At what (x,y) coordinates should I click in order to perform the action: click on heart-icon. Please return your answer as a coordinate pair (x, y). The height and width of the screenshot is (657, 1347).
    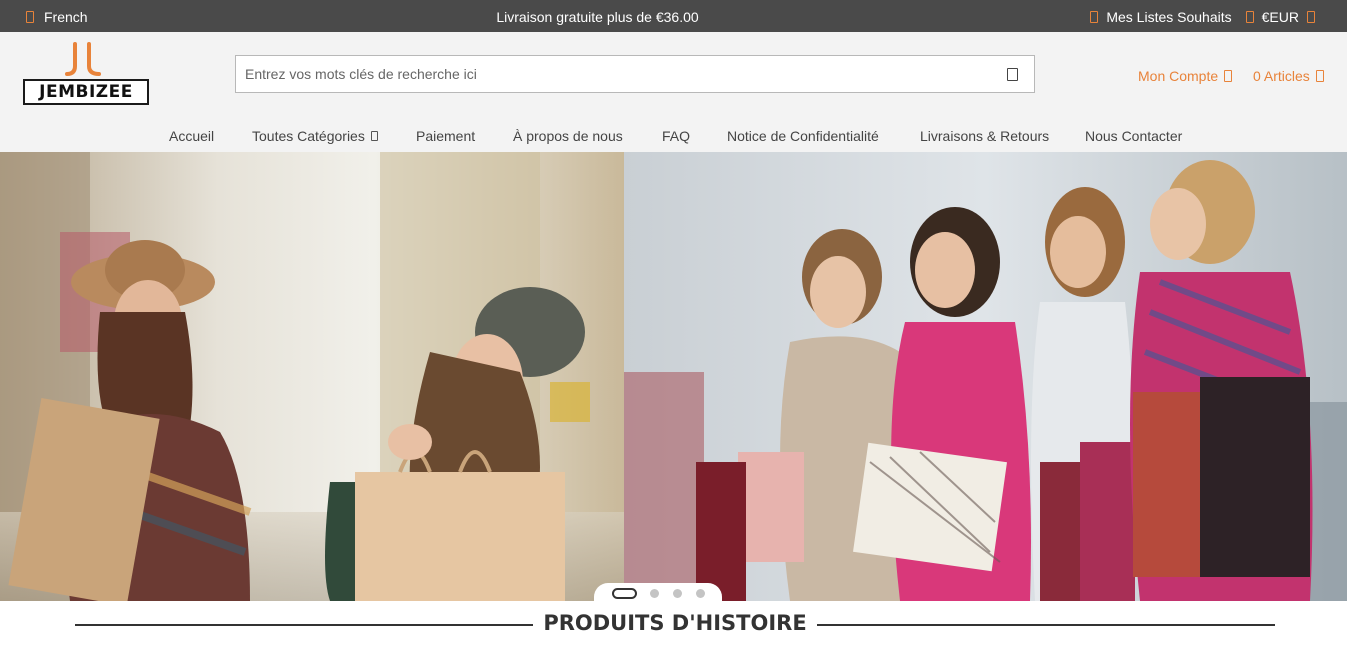
    Looking at the image, I should click on (1094, 17).